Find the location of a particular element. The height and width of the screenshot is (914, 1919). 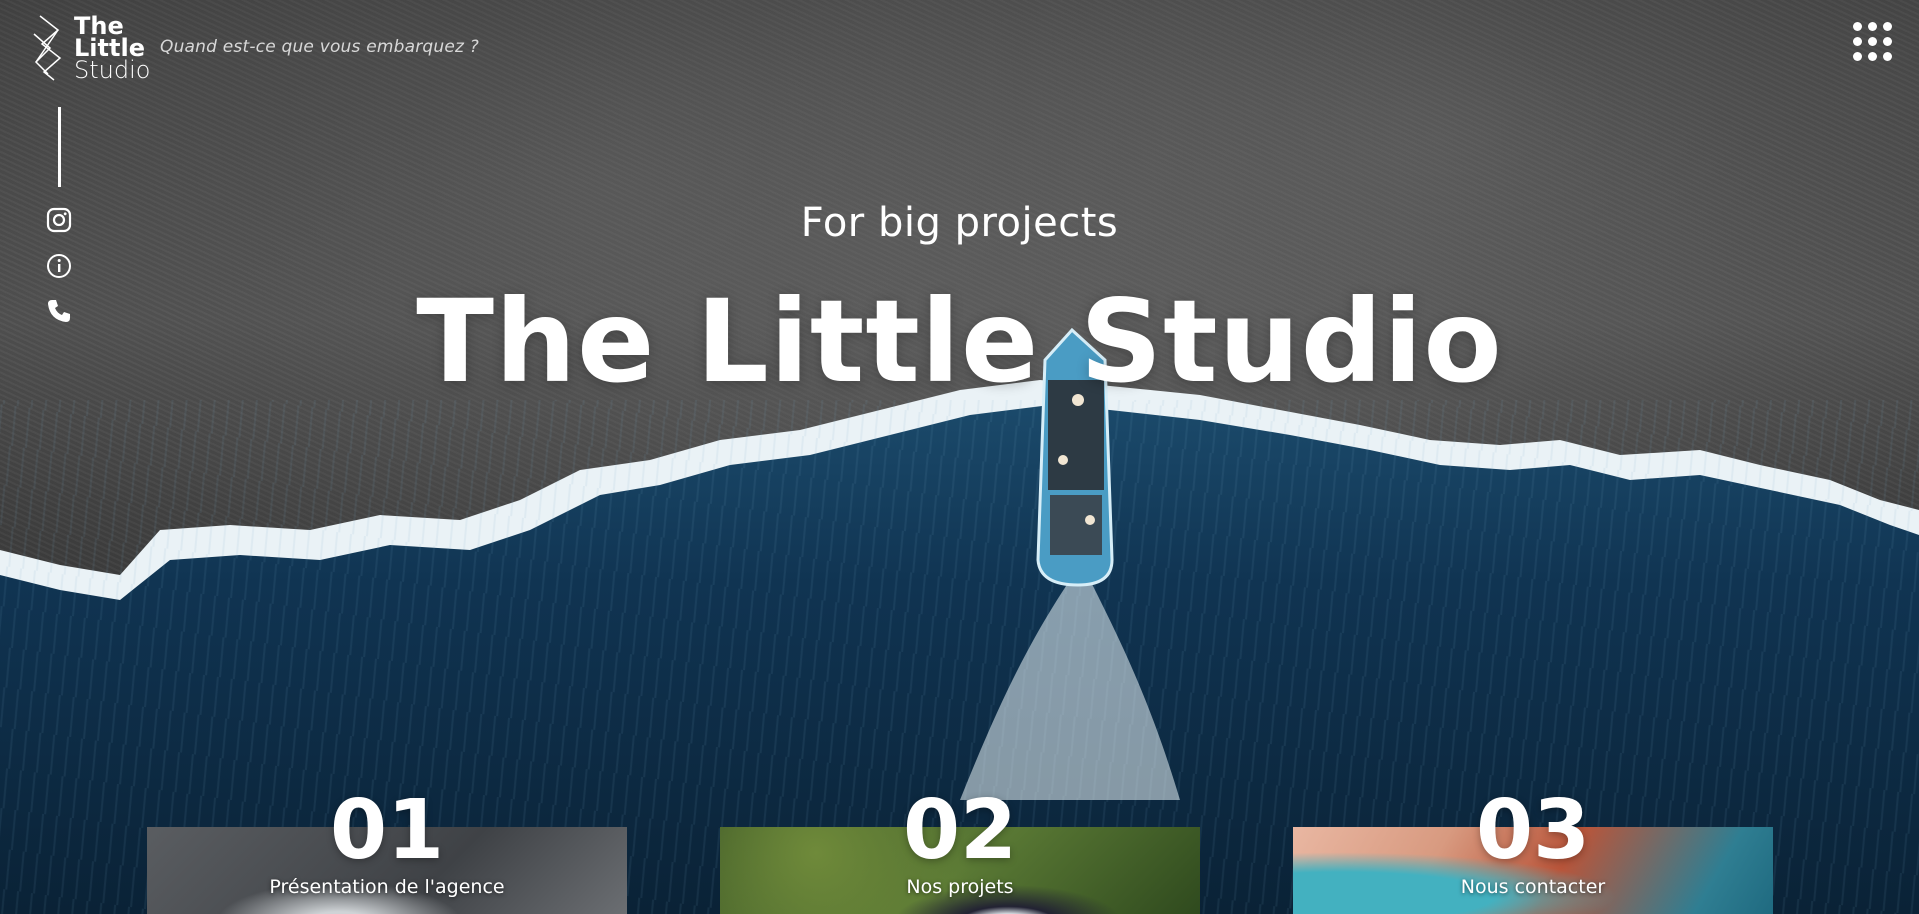

logo-mark-icon is located at coordinates (47, 48).